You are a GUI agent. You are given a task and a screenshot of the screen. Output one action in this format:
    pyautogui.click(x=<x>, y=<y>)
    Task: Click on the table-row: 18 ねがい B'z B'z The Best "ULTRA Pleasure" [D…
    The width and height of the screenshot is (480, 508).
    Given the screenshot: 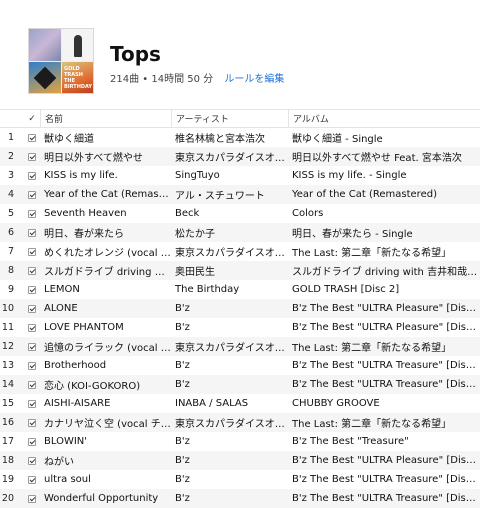 What is the action you would take?
    pyautogui.click(x=240, y=460)
    